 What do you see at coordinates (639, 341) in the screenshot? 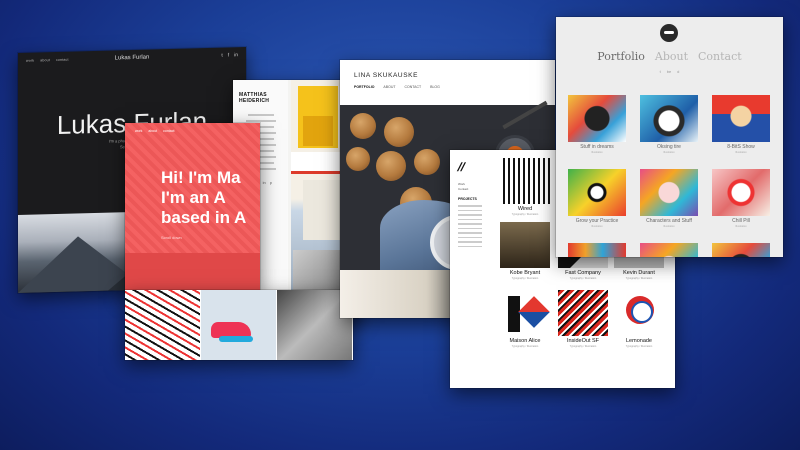
I see `project-tile-label: Lemonade` at bounding box center [639, 341].